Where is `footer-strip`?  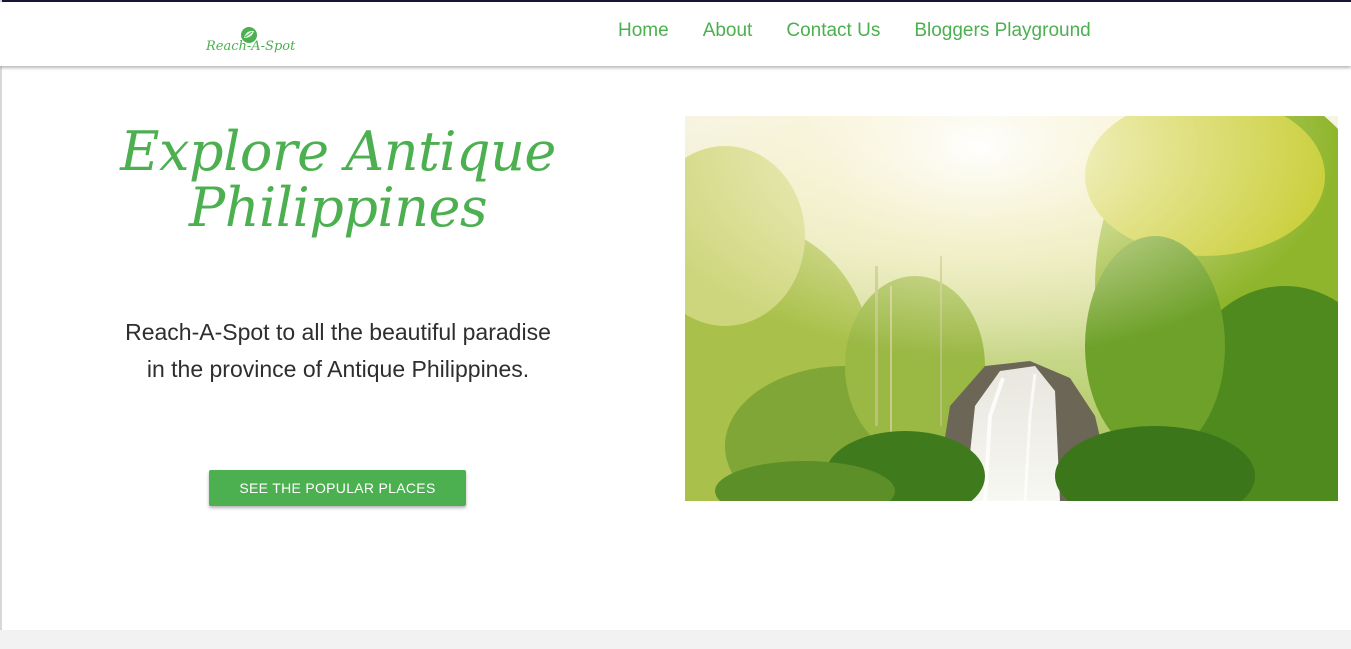 footer-strip is located at coordinates (675, 639).